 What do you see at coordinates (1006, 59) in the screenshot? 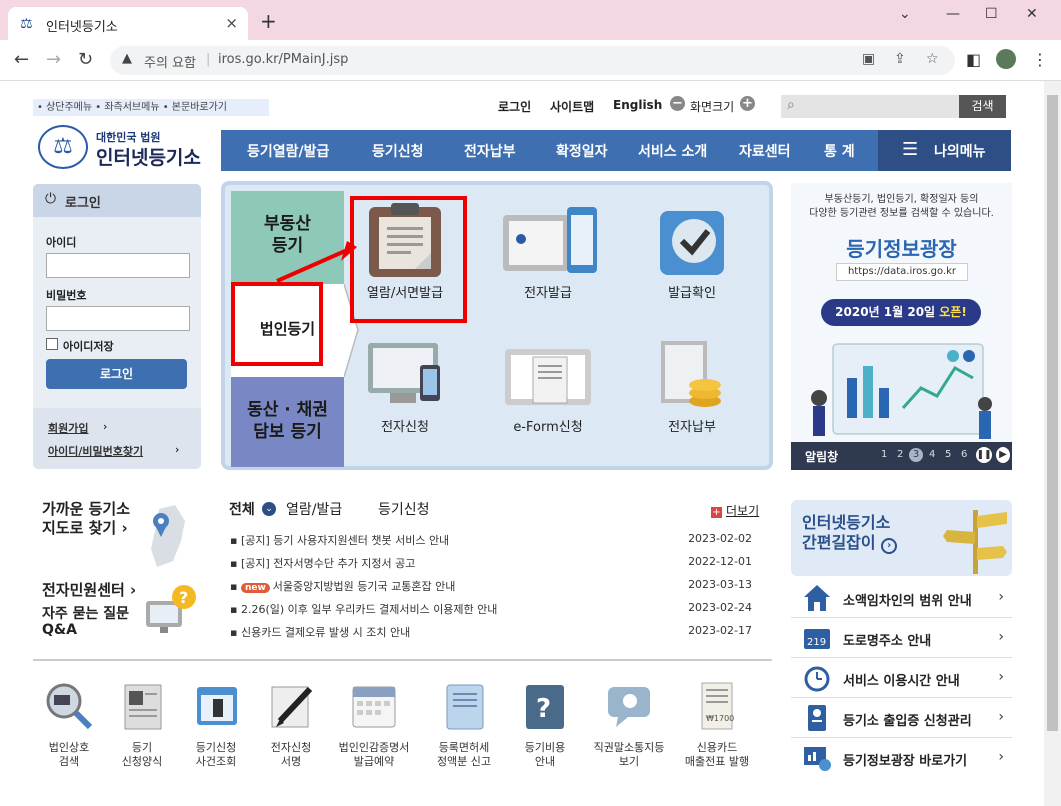
I see `profile-avatar` at bounding box center [1006, 59].